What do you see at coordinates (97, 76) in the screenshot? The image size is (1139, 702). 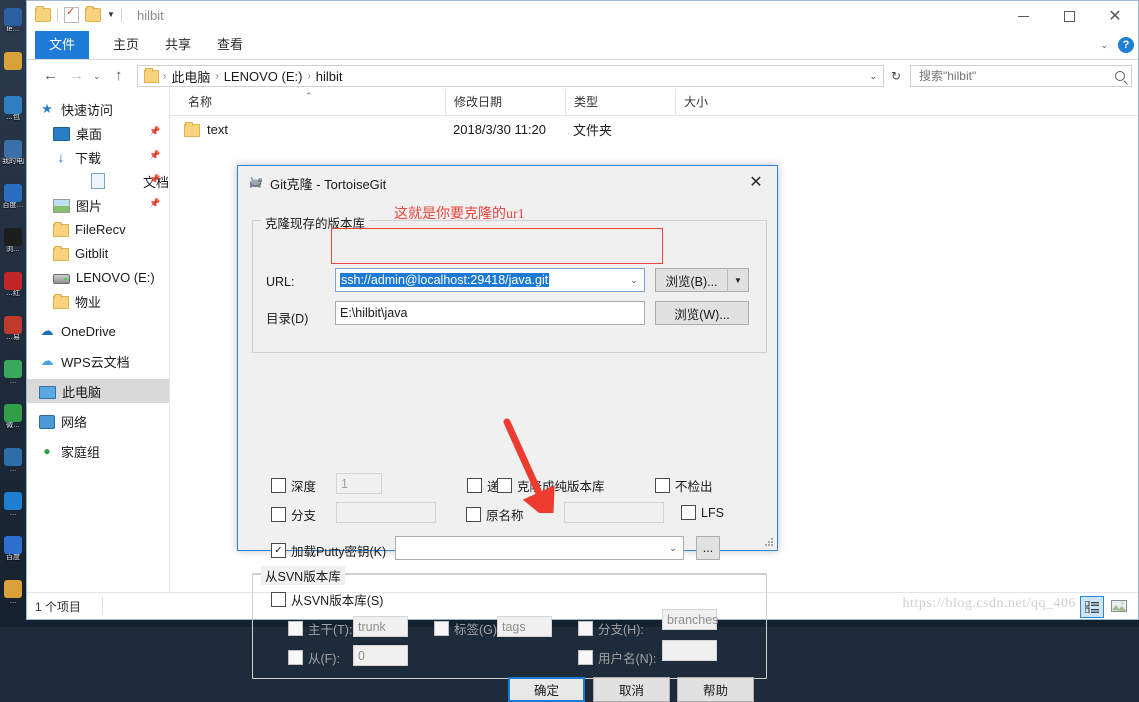 I see `recent-locations-button: ⌄` at bounding box center [97, 76].